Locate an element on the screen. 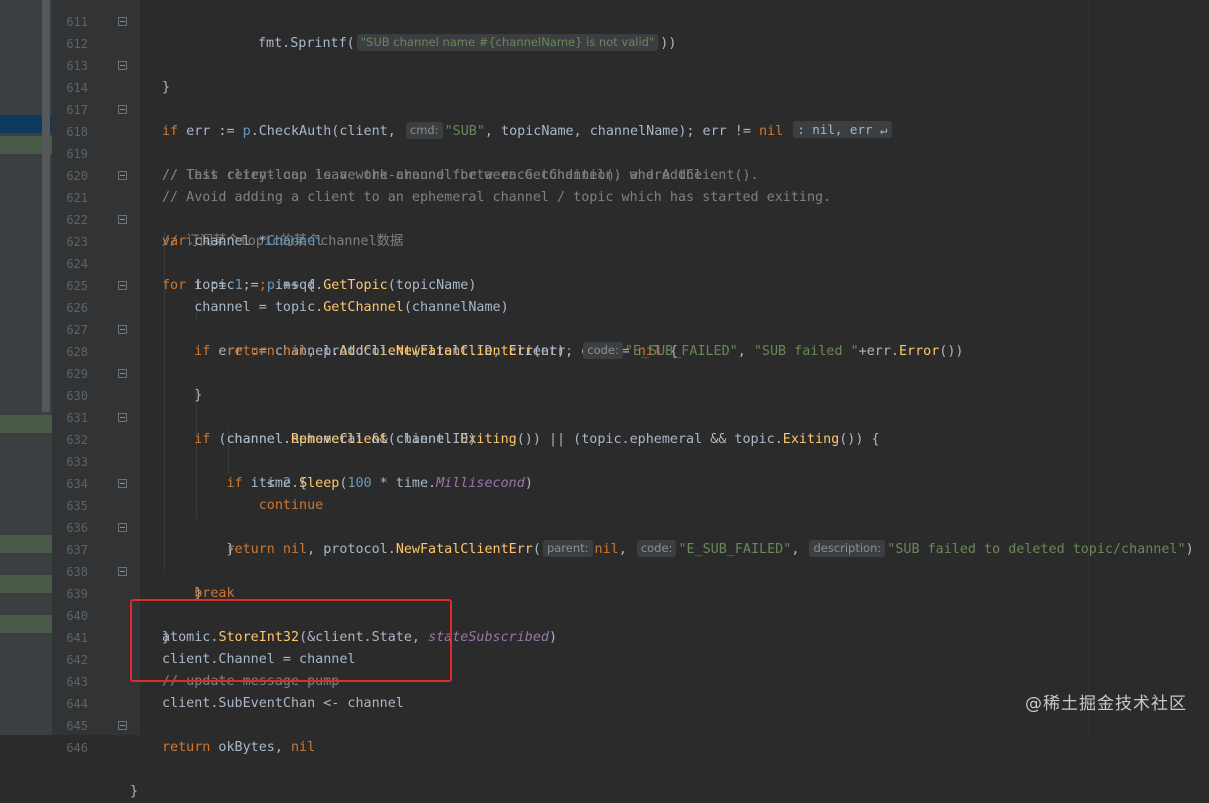 The width and height of the screenshot is (1209, 803). code-line: 613 is located at coordinates (604, 53).